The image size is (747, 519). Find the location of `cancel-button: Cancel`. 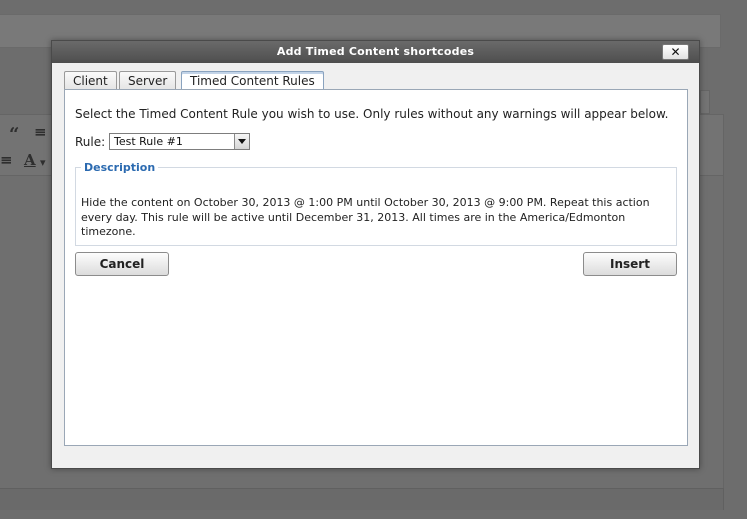

cancel-button: Cancel is located at coordinates (122, 264).